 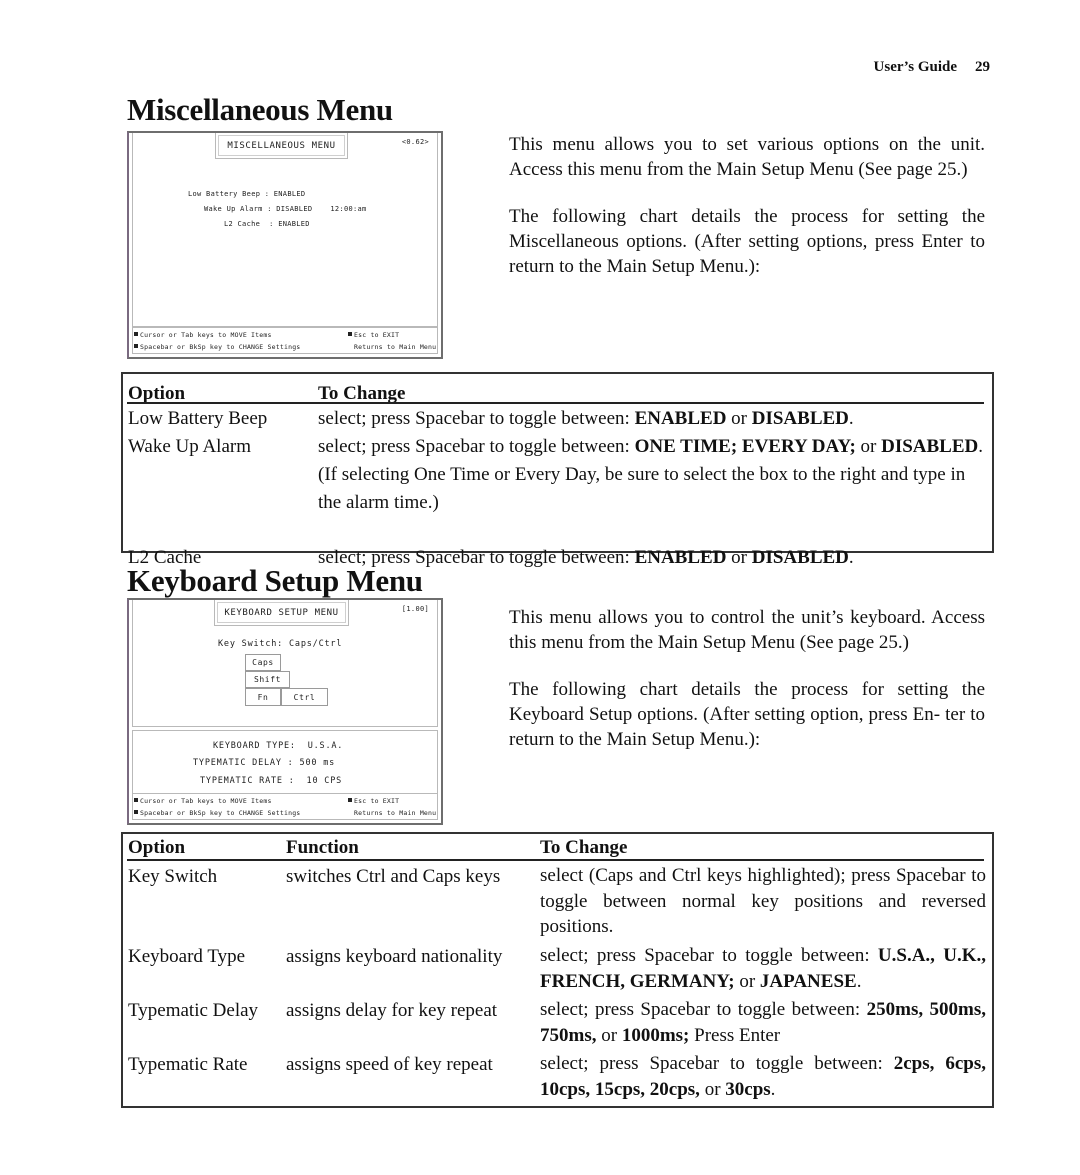 I want to click on table-header: Option Function To Change, so click(x=557, y=847).